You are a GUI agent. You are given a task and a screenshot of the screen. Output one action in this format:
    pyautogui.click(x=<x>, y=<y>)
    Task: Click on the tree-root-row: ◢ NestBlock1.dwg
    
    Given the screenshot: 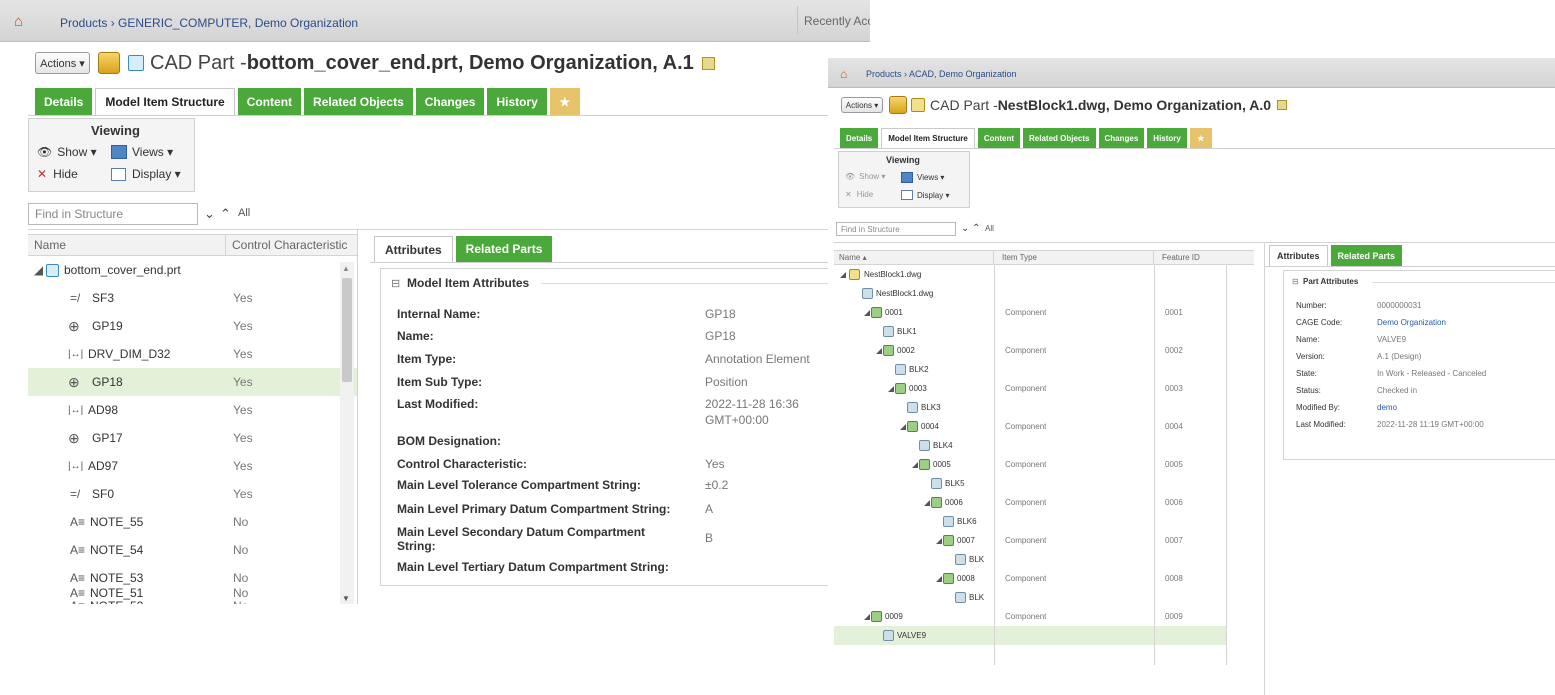 What is the action you would take?
    pyautogui.click(x=1044, y=274)
    